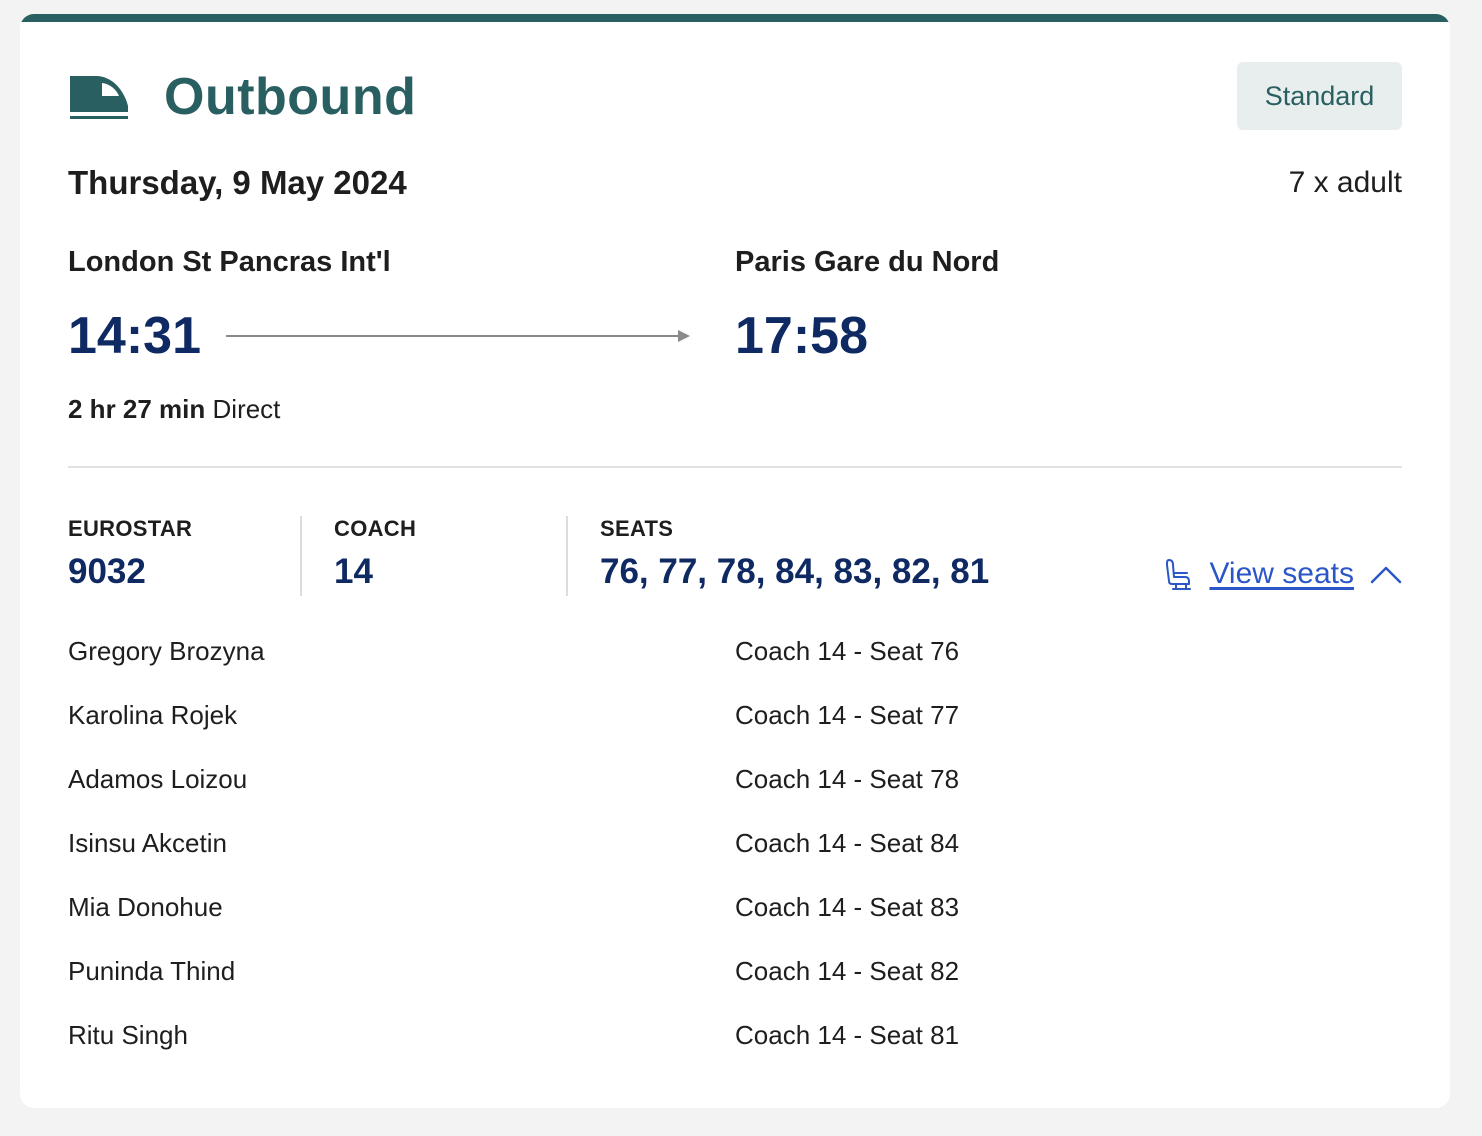 This screenshot has width=1482, height=1136. What do you see at coordinates (847, 843) in the screenshot?
I see `passenger-seat: Coach 14 - Seat 84` at bounding box center [847, 843].